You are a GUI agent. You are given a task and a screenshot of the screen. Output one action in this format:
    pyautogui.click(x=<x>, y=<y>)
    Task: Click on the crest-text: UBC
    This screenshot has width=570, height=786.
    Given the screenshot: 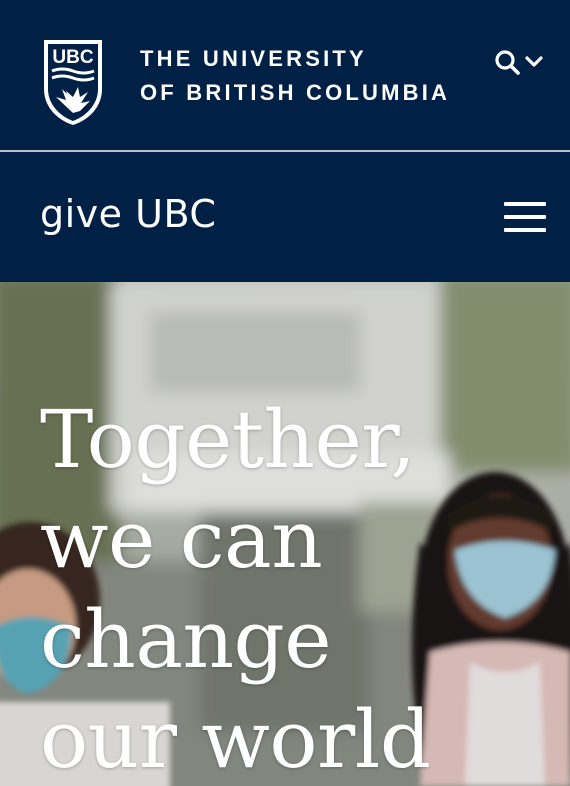 What is the action you would take?
    pyautogui.click(x=72, y=57)
    